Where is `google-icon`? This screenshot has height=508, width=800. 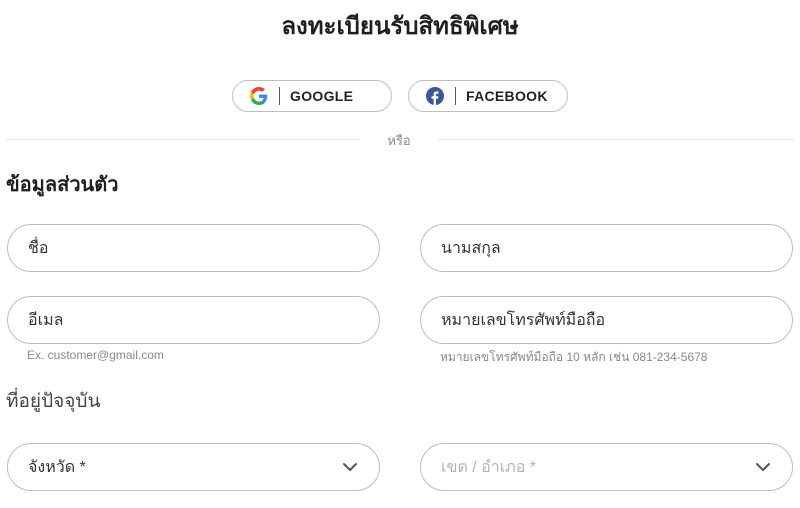 google-icon is located at coordinates (259, 96).